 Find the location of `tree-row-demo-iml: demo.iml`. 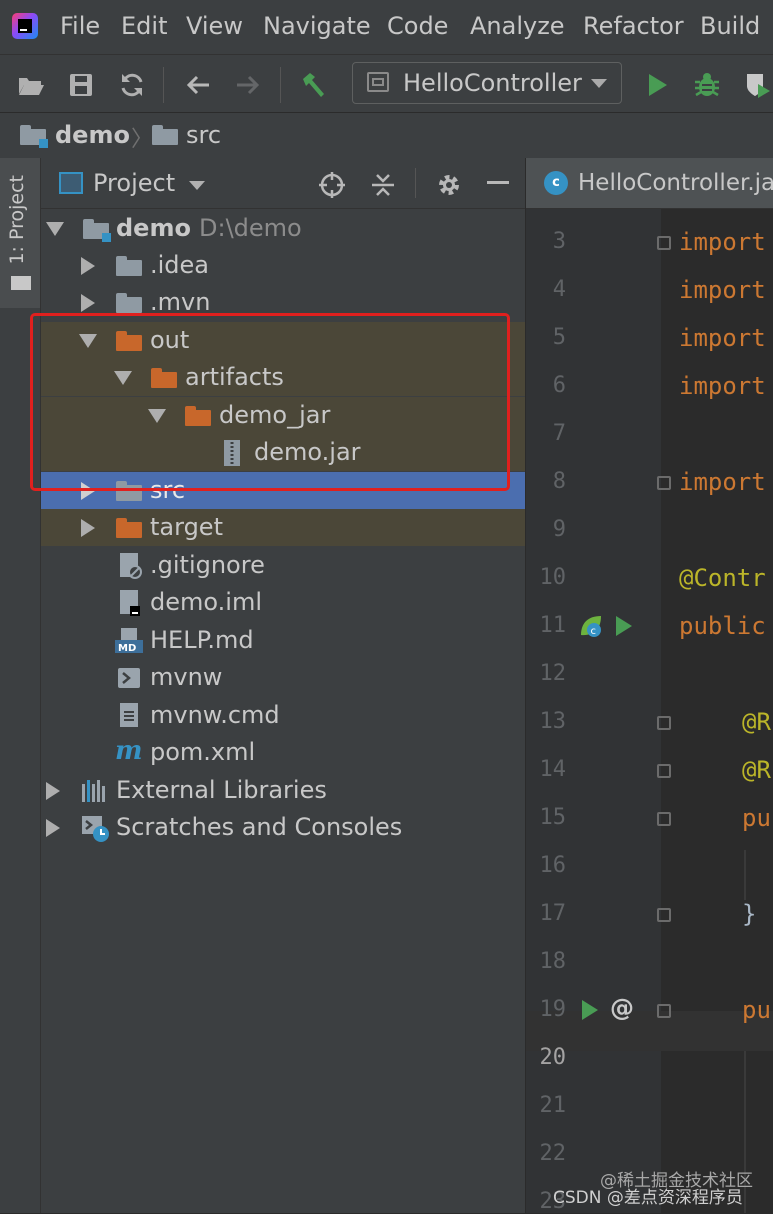

tree-row-demo-iml: demo.iml is located at coordinates (283, 602).